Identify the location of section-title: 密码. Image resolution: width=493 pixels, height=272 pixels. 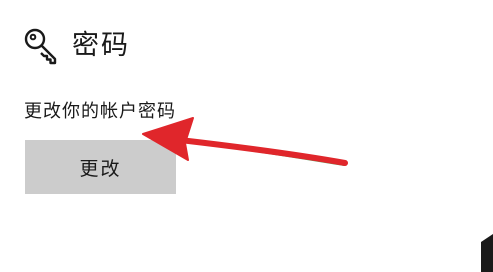
(101, 45).